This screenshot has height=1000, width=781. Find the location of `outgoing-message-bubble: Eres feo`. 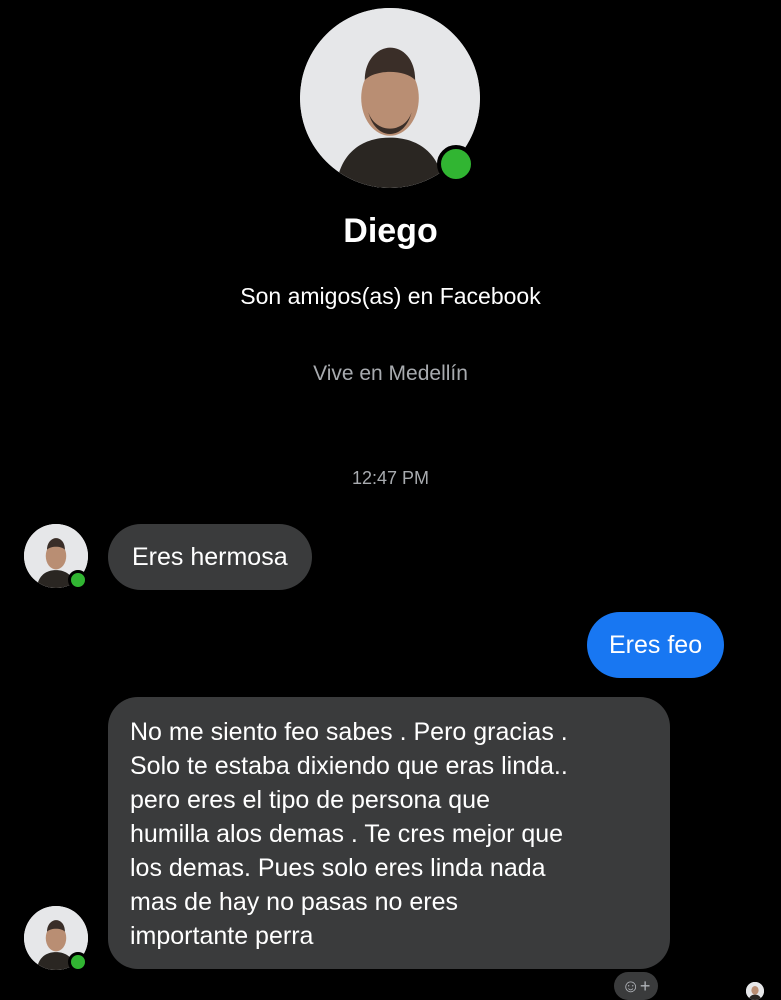

outgoing-message-bubble: Eres feo is located at coordinates (656, 645).